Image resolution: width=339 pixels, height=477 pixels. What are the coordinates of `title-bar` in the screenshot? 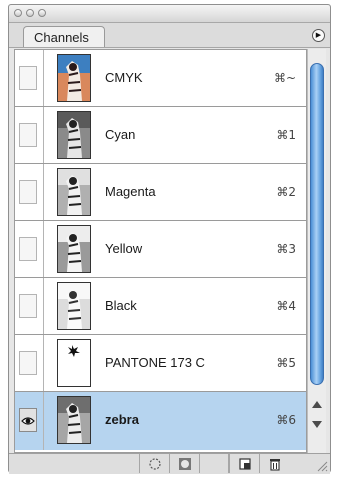 It's located at (169, 14).